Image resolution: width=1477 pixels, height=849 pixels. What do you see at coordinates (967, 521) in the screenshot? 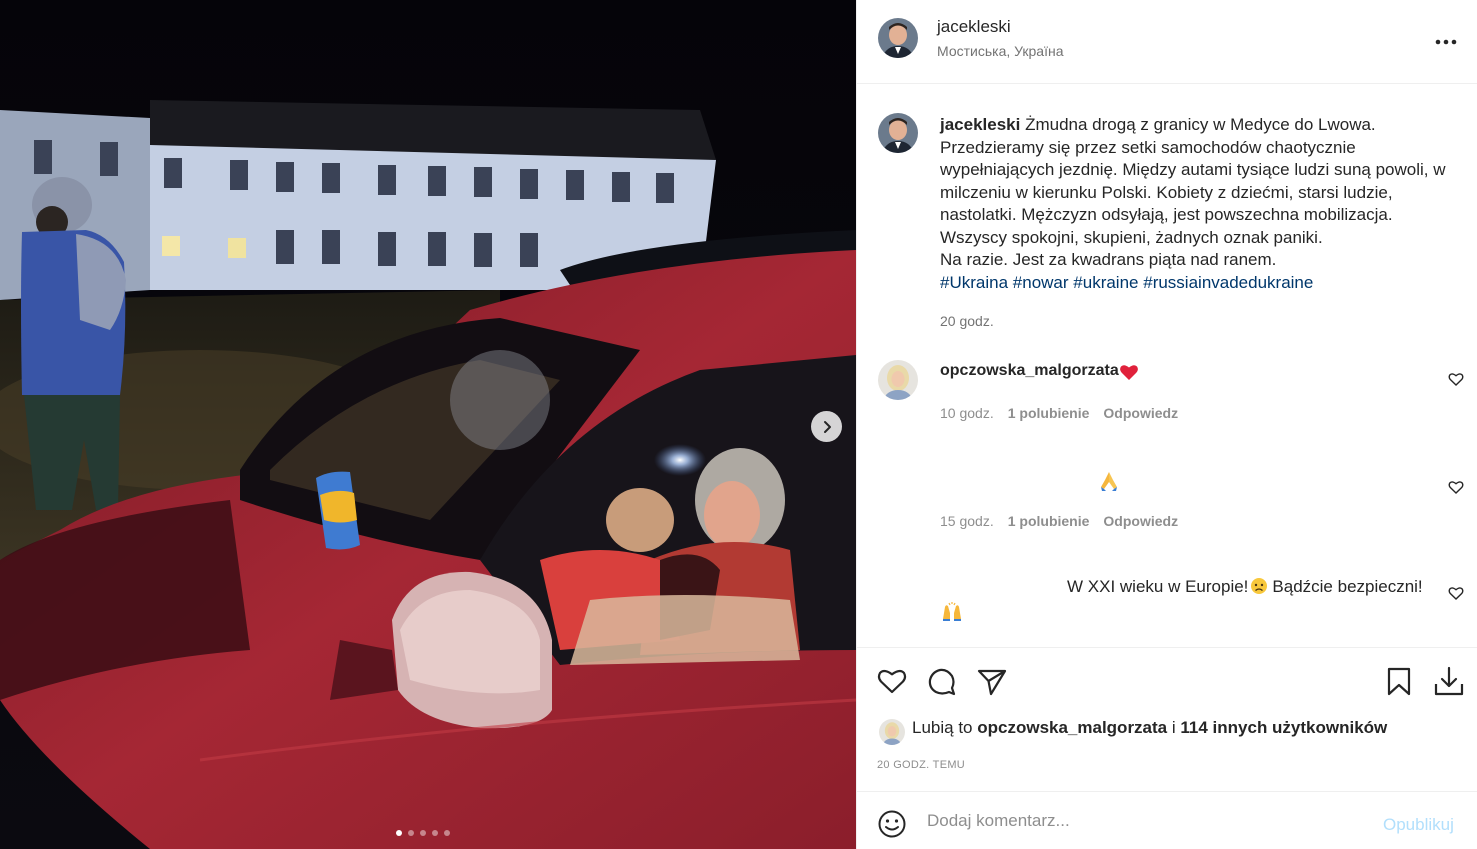
I see `comment-timestamp: 15 godz.` at bounding box center [967, 521].